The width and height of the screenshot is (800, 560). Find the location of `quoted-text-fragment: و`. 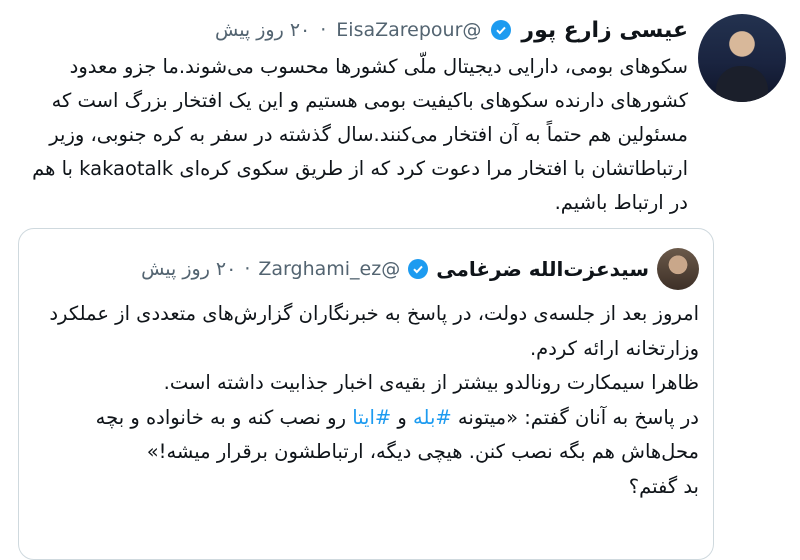

quoted-text-fragment: و is located at coordinates (402, 417).